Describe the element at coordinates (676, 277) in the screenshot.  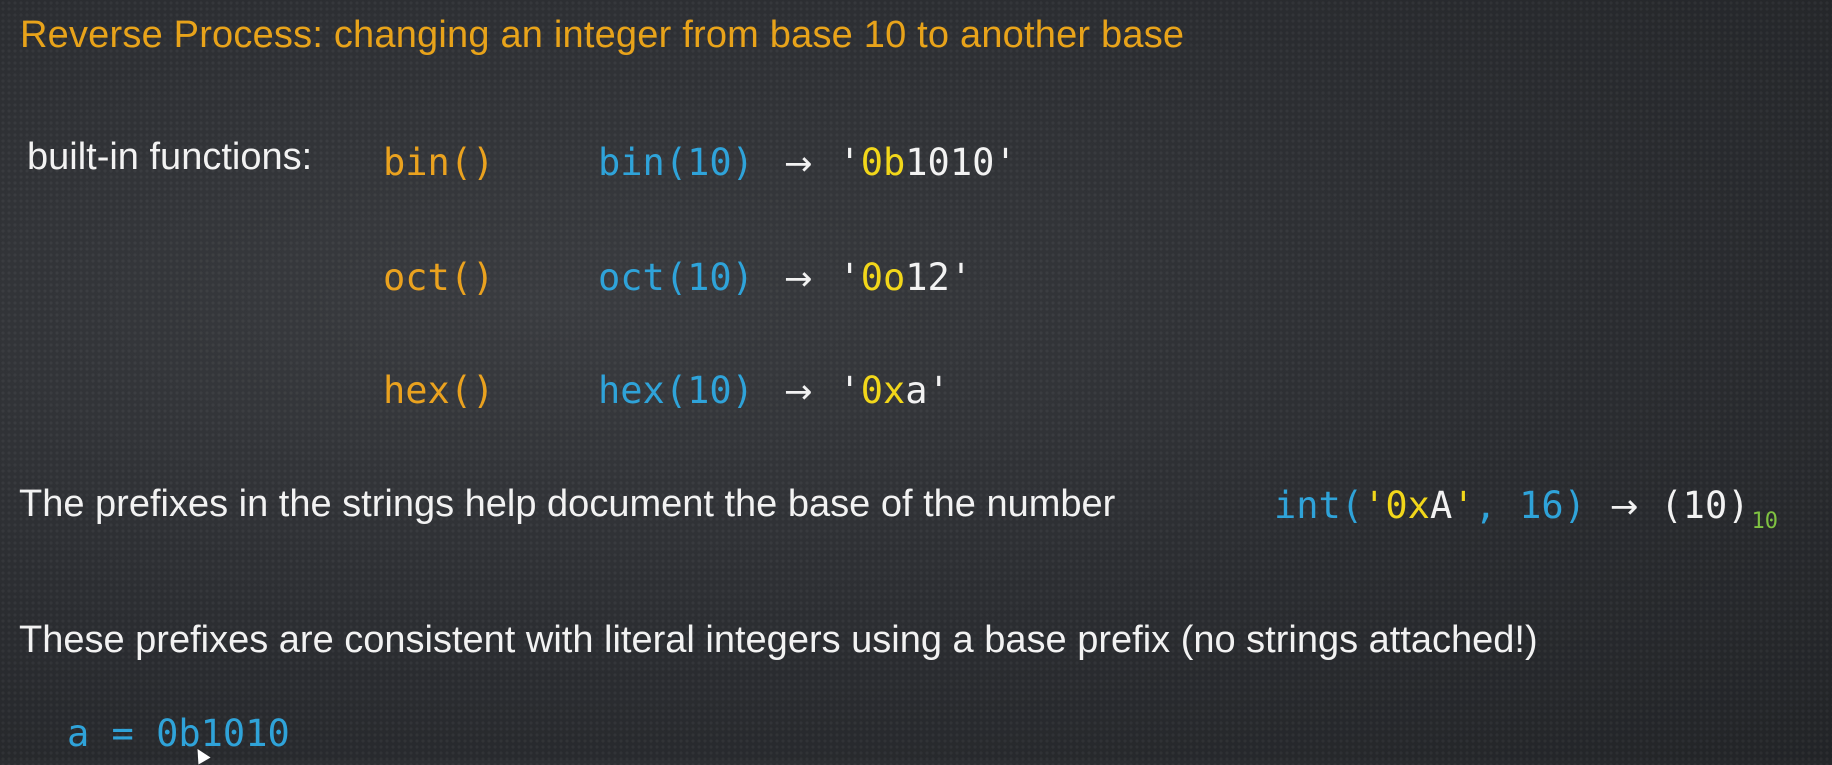
I see `call-oct: oct(10)` at that location.